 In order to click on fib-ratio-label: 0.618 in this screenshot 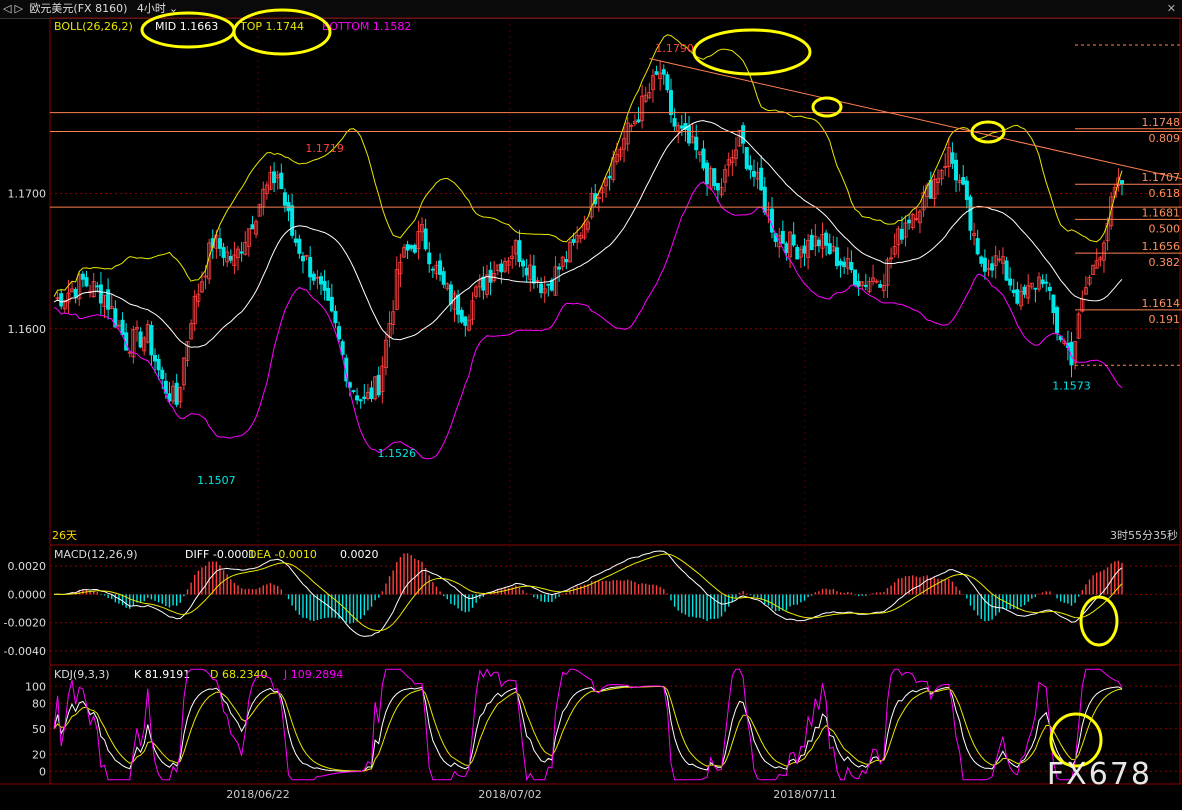, I will do `click(1165, 193)`.